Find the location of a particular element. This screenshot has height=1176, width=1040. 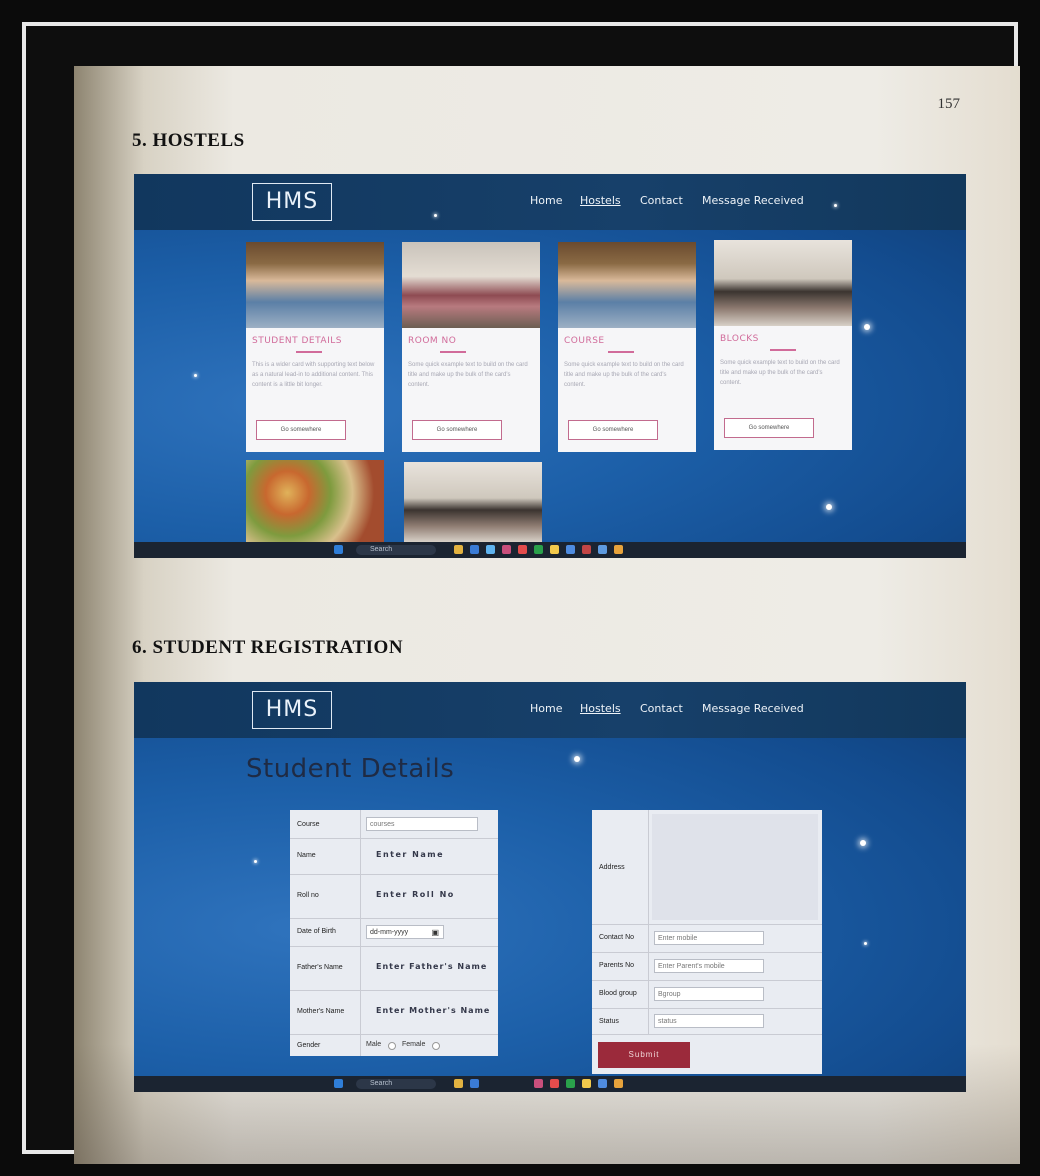

form-row-gender: Gender Male Female is located at coordinates (394, 1045).